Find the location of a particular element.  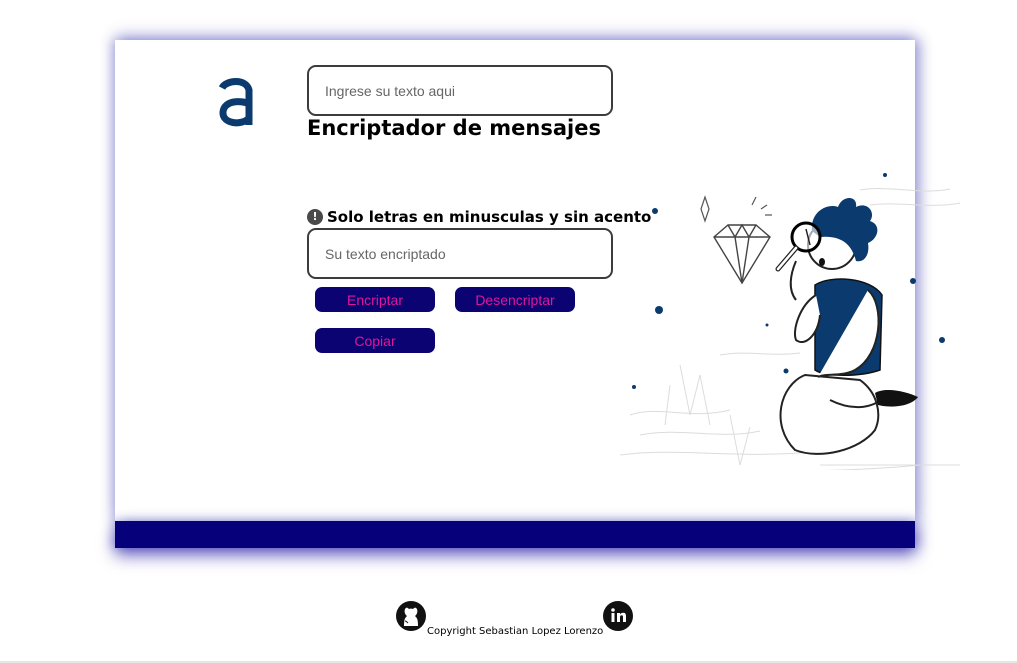

github-icon is located at coordinates (411, 616).